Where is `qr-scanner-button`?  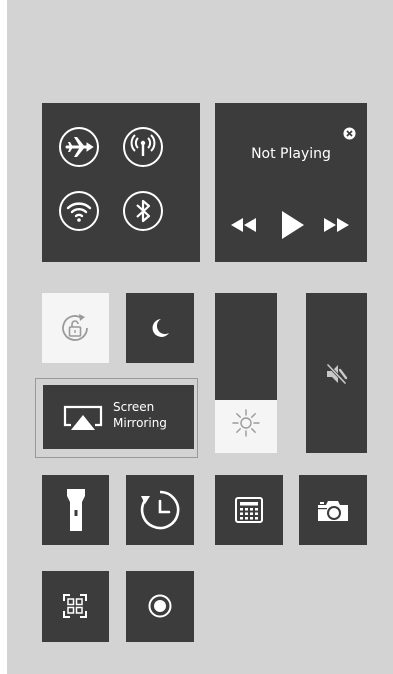
qr-scanner-button is located at coordinates (75, 606).